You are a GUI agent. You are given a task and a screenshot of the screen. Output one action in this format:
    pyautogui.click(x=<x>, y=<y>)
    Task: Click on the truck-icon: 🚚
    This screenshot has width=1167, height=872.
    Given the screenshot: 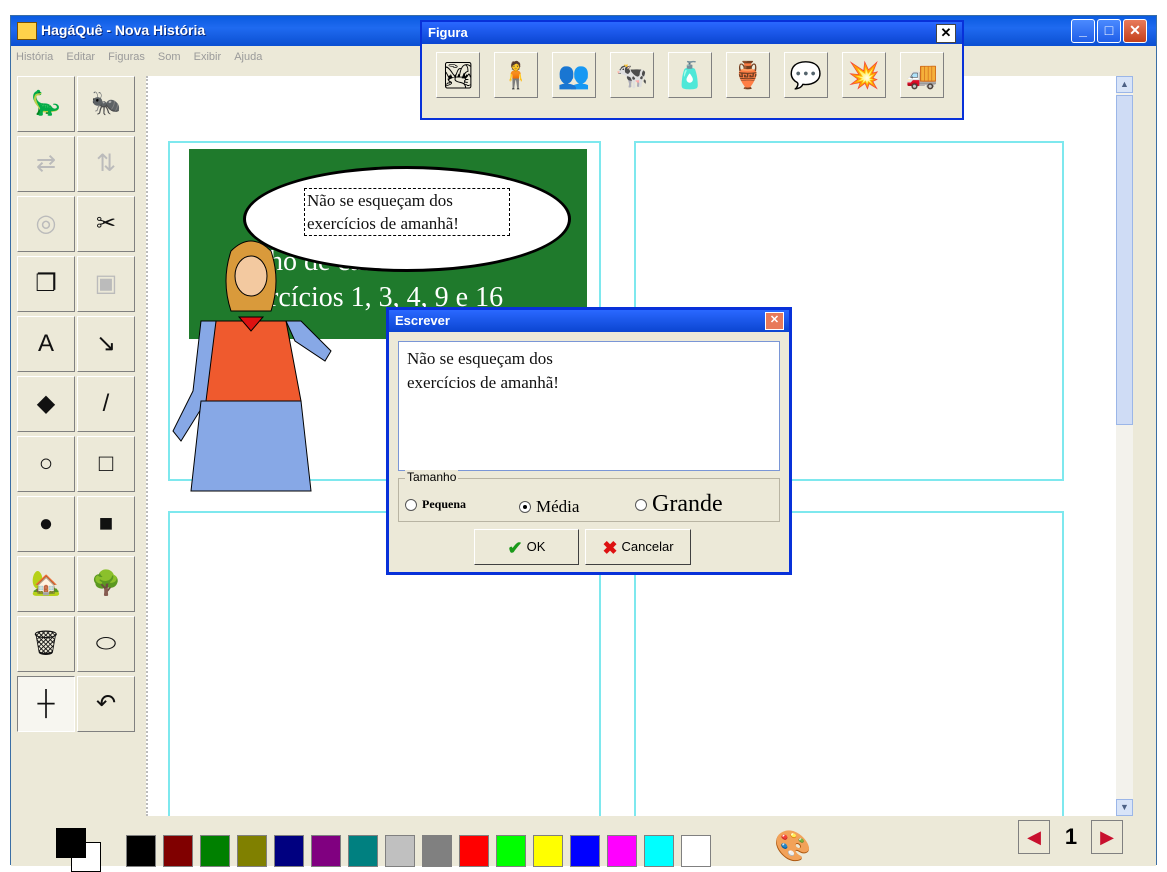 What is the action you would take?
    pyautogui.click(x=922, y=75)
    